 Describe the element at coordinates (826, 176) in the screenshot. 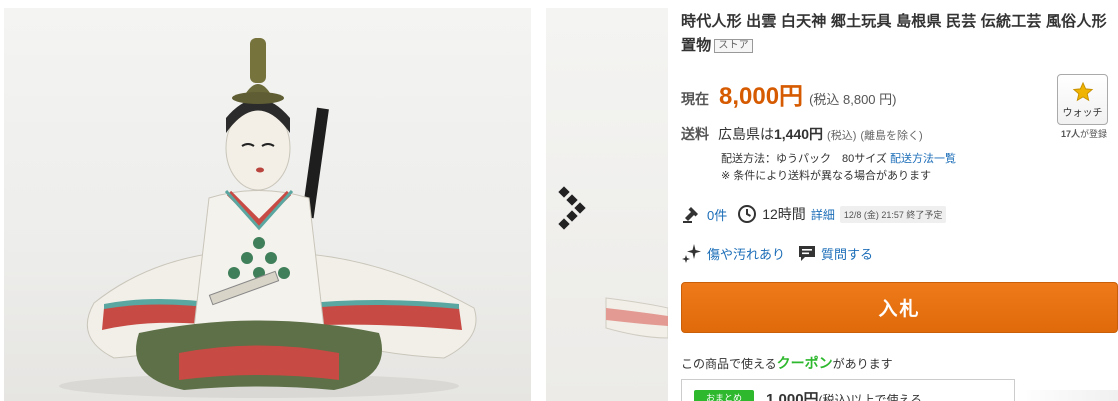

I see `shipping-condition-note: ※ 条件により送料が異なる場合があります` at that location.